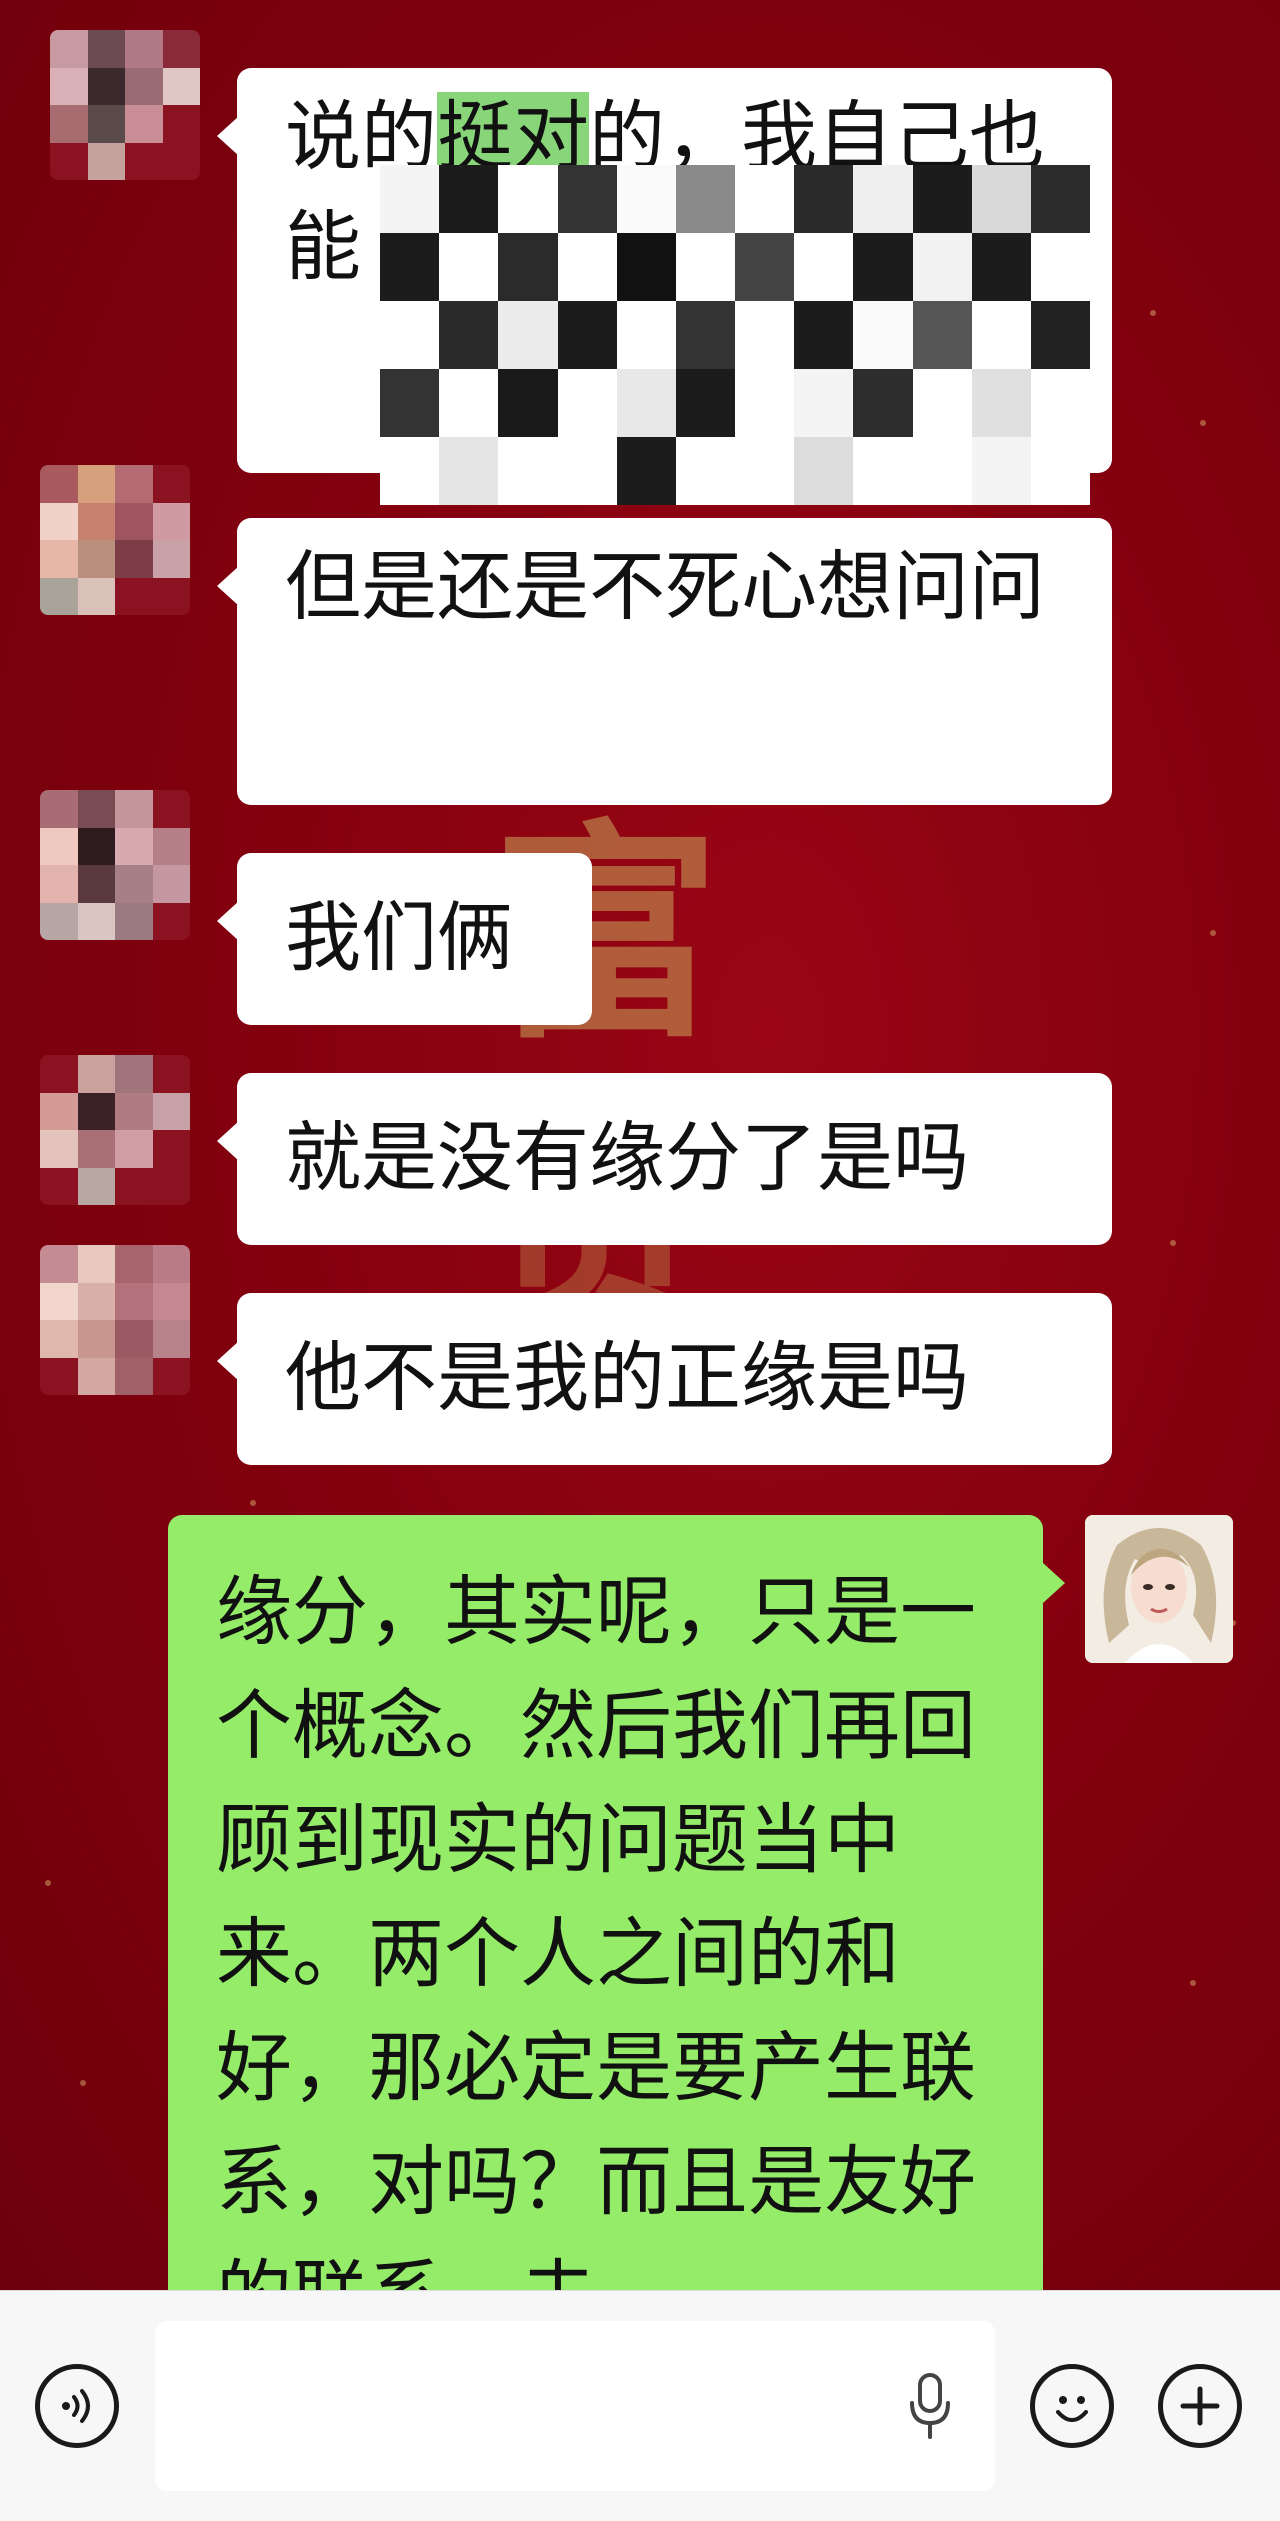  I want to click on input-bar, so click(640, 2405).